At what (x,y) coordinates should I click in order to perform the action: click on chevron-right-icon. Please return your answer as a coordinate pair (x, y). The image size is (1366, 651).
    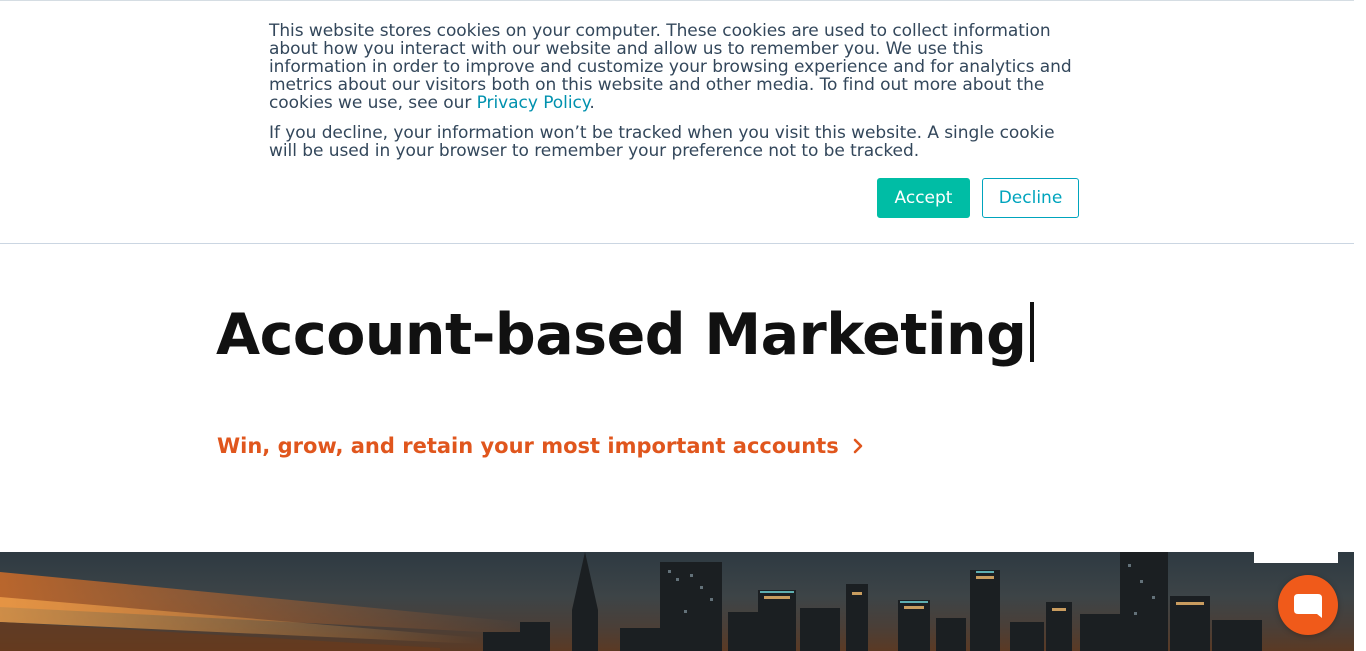
    Looking at the image, I should click on (859, 446).